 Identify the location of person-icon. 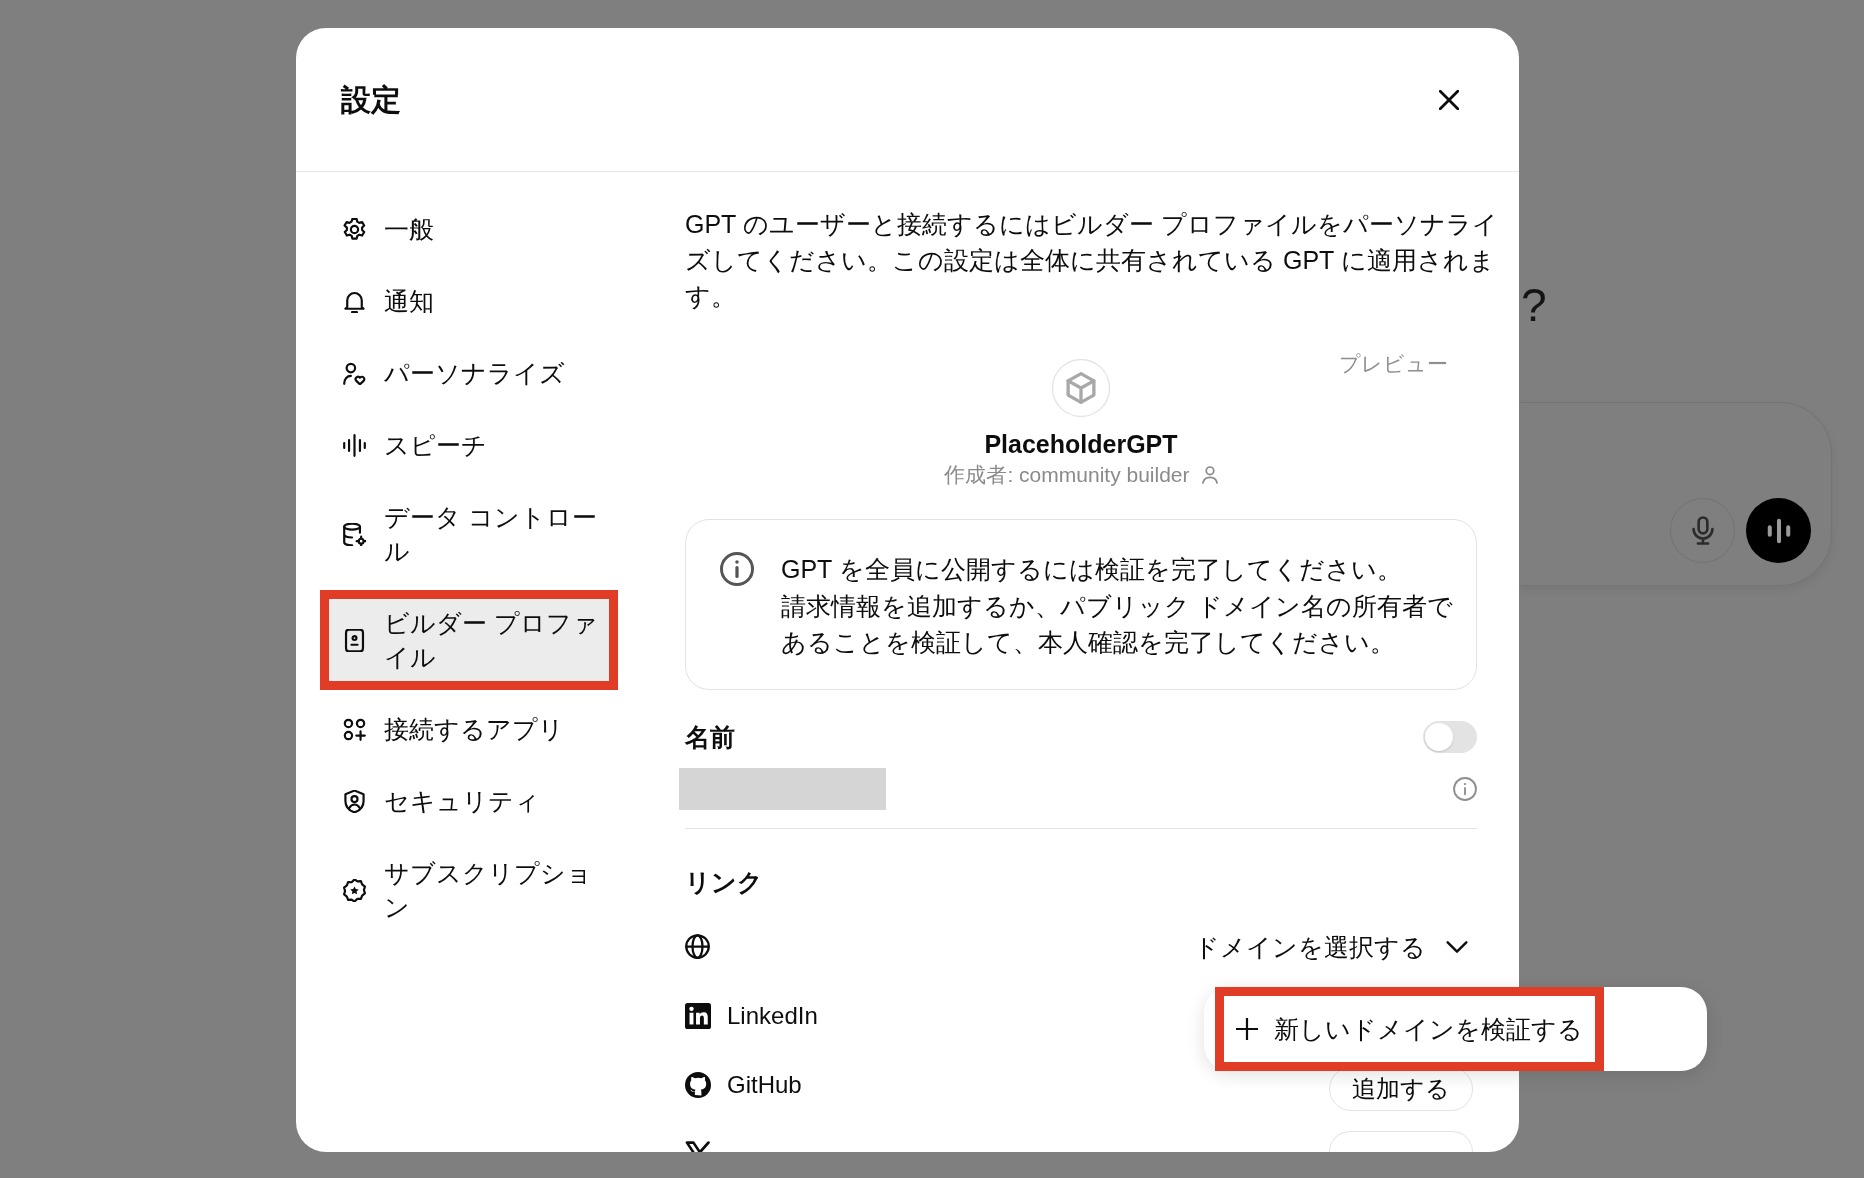
(1209, 475).